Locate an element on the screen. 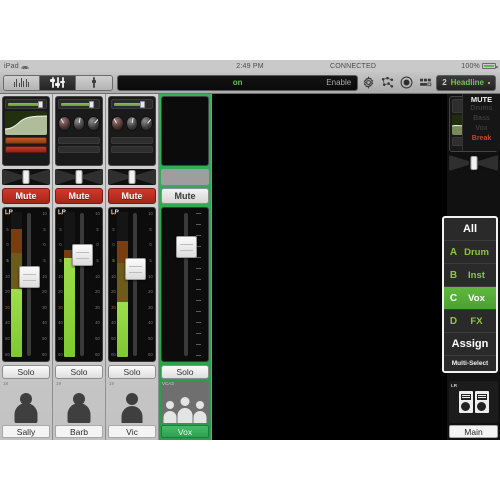 The width and height of the screenshot is (500, 500). channel-number: 19 is located at coordinates (112, 383).